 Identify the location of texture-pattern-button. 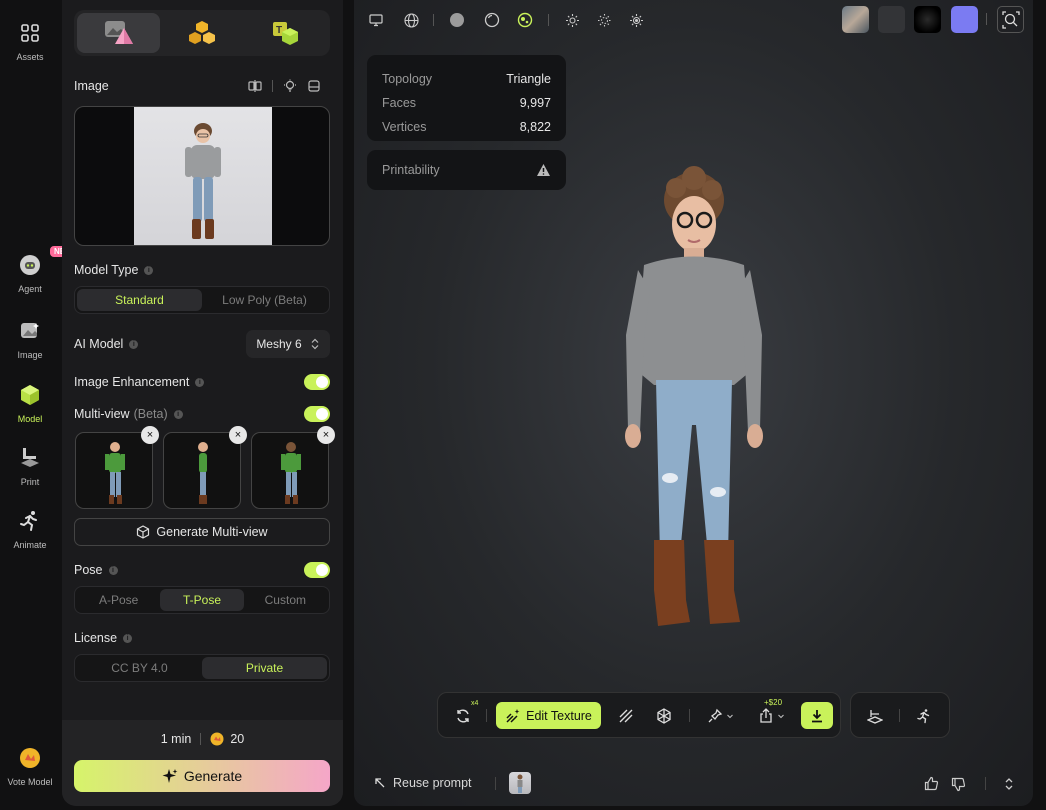
(626, 716).